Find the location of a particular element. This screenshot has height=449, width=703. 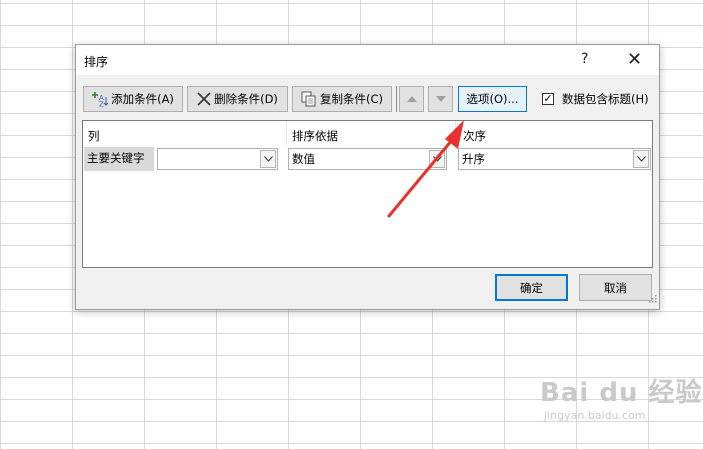

cancel-button: 取消 is located at coordinates (615, 287).